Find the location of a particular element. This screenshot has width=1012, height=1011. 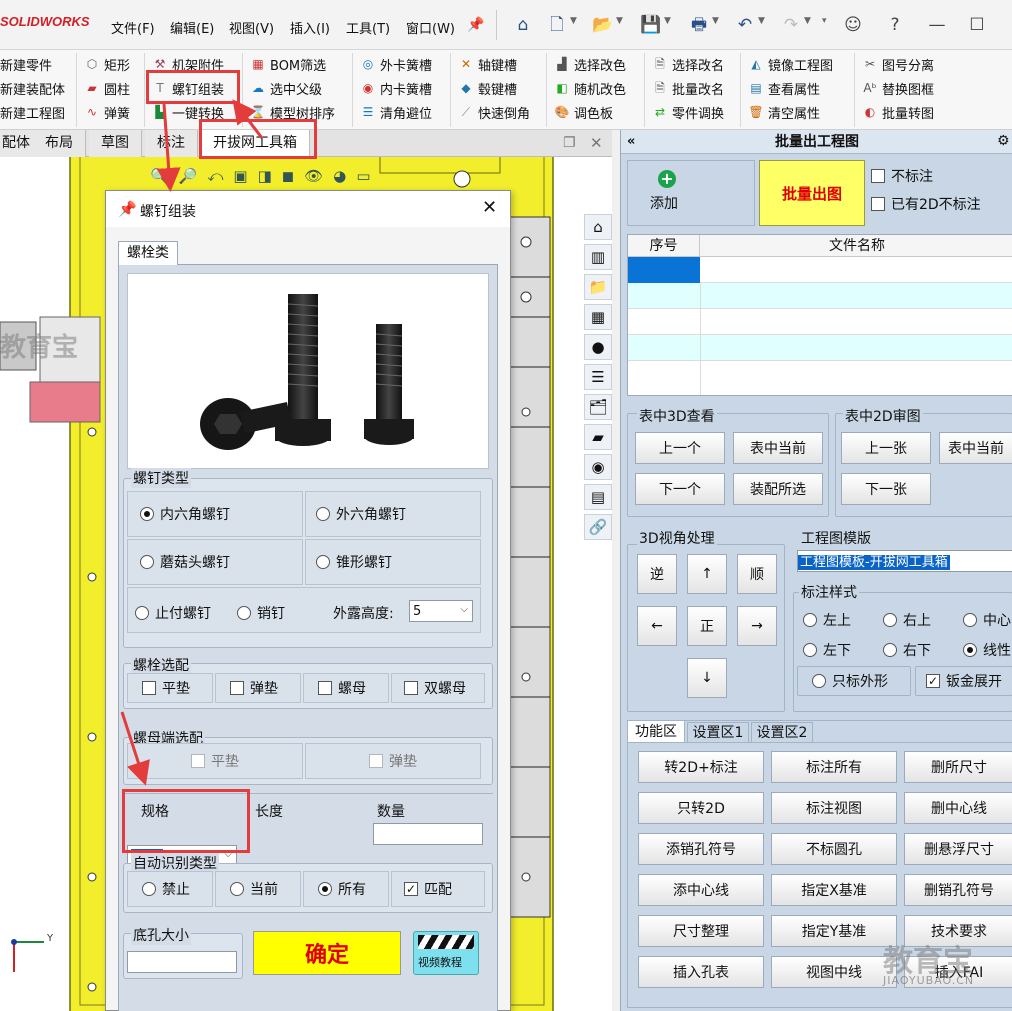

hub-keyway-button: ◆ 毂键槽 is located at coordinates (494, 88).